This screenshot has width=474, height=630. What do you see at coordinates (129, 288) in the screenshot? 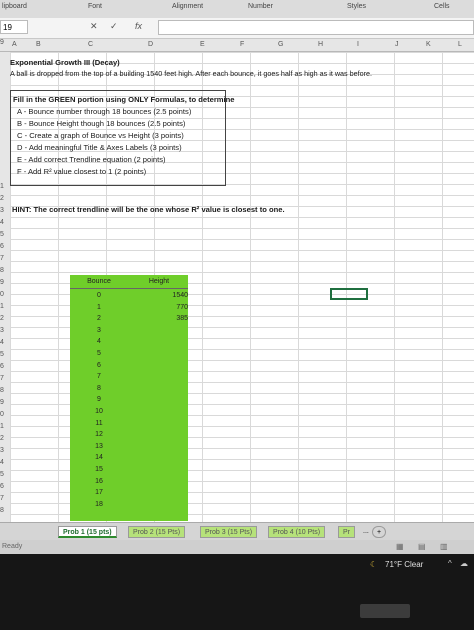
I see `table-header-divider` at bounding box center [129, 288].